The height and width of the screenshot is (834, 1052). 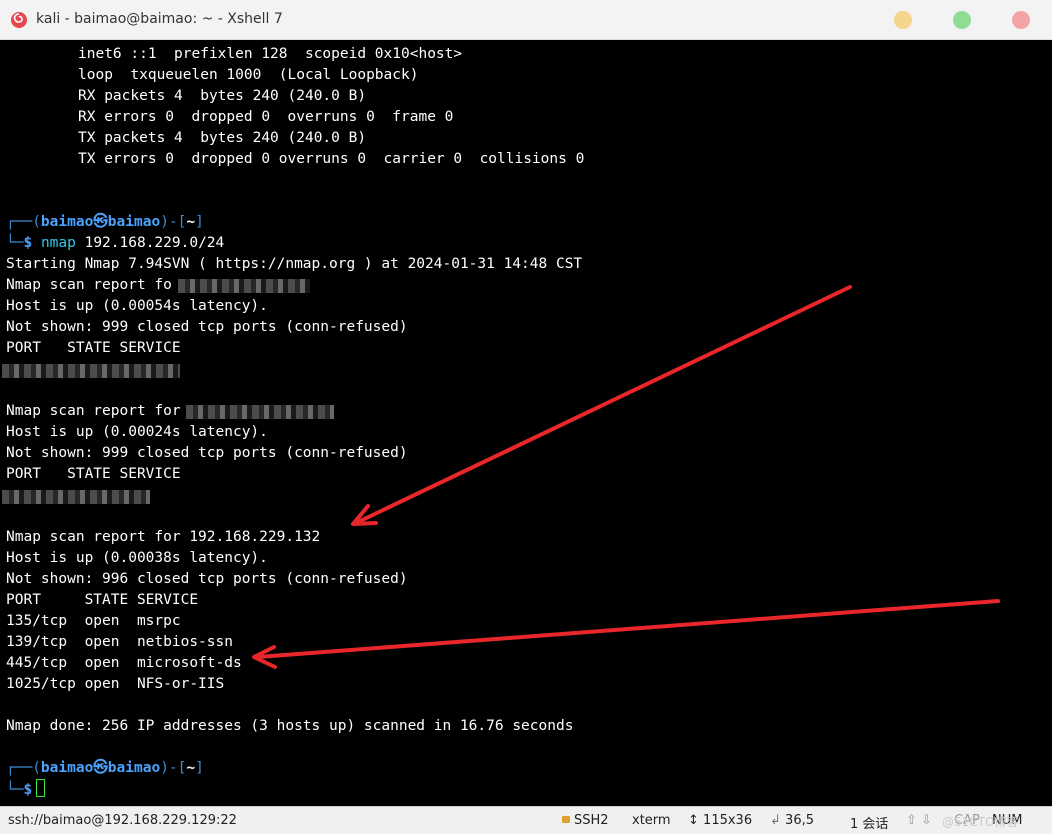 What do you see at coordinates (137, 306) in the screenshot?
I see `output-line: Host is up (0.00054s latency).` at bounding box center [137, 306].